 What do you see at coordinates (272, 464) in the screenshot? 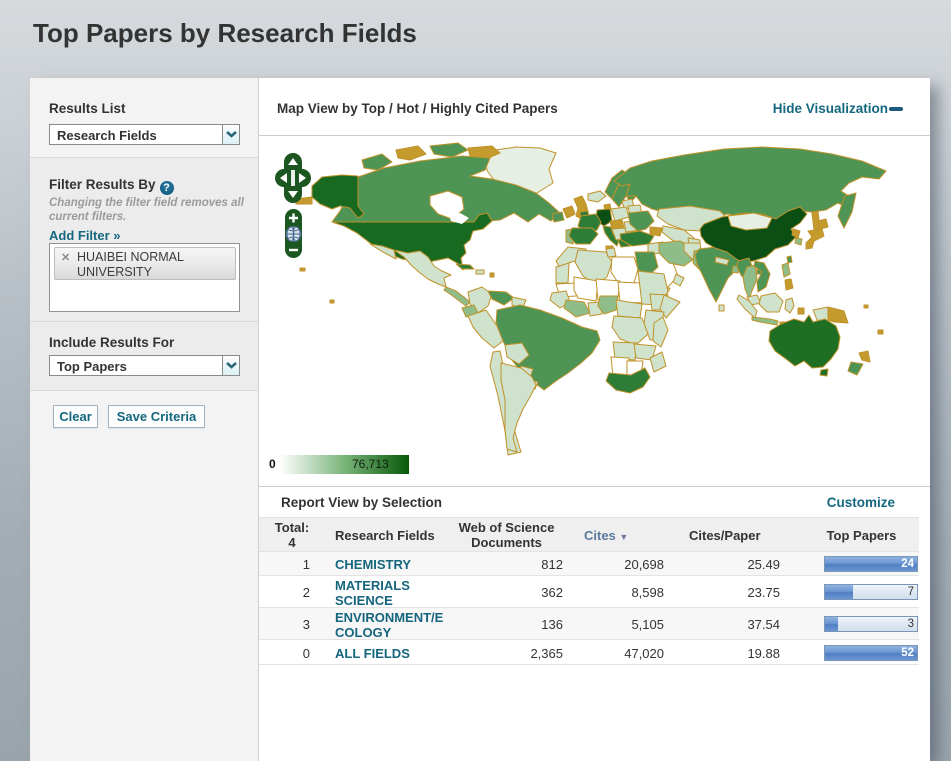
I see `svg-text: 0` at bounding box center [272, 464].